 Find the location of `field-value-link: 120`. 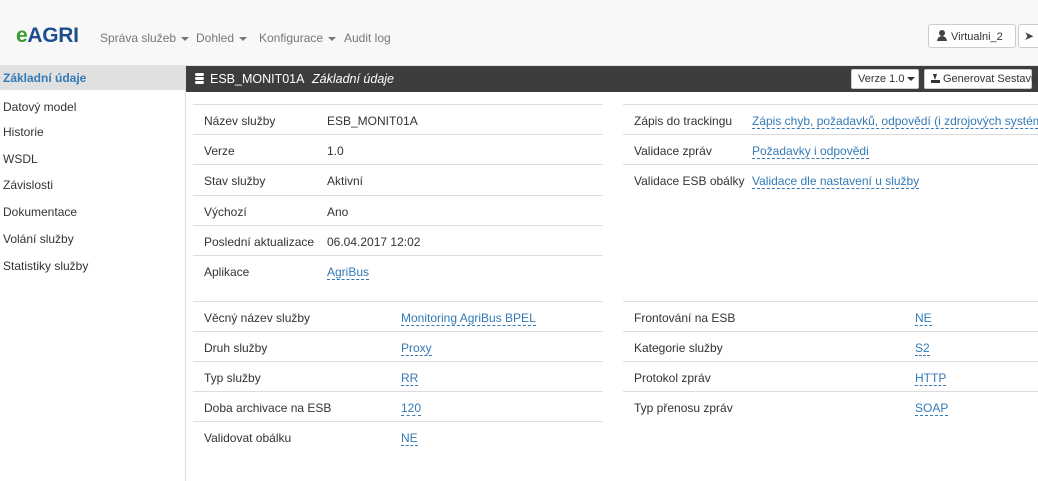

field-value-link: 120 is located at coordinates (411, 408).